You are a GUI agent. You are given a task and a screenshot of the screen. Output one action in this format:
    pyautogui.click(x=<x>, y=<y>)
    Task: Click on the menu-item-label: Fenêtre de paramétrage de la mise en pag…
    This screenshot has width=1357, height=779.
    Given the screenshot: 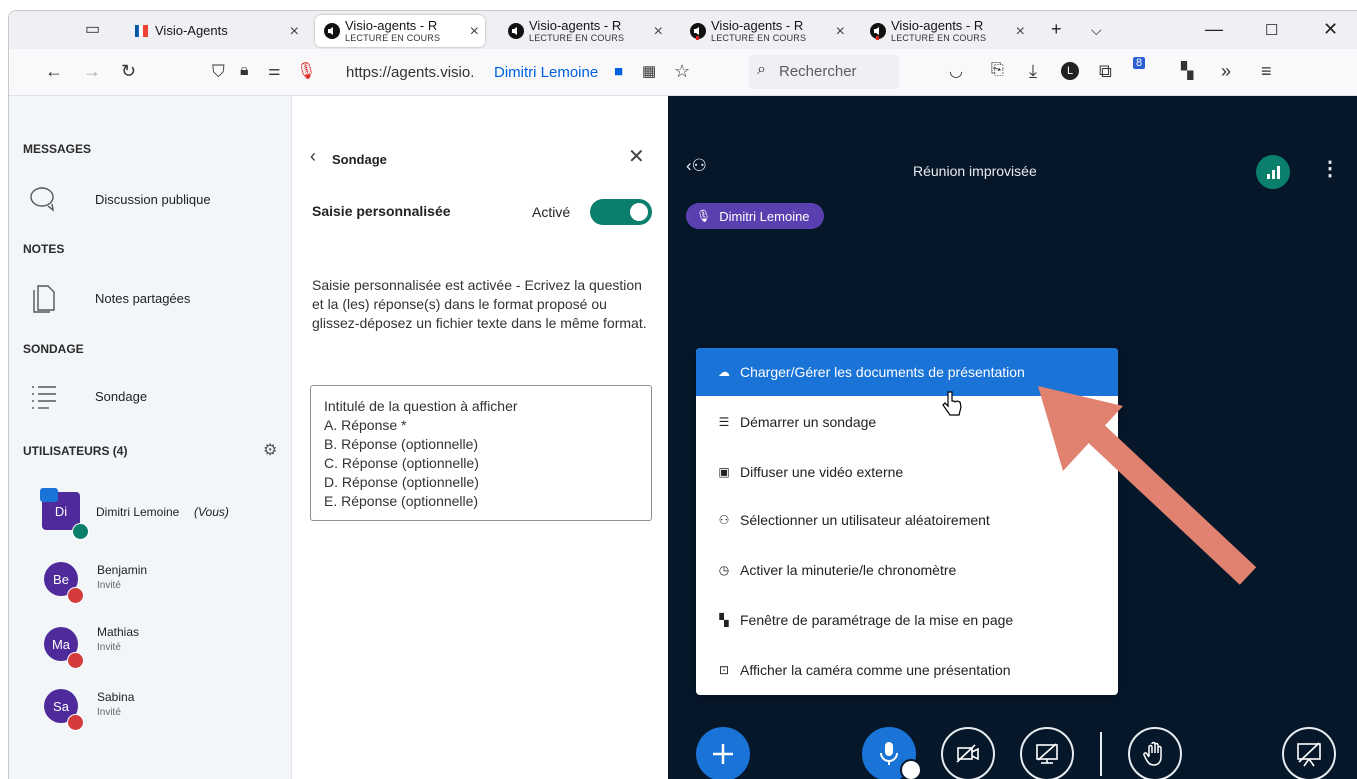 What is the action you would take?
    pyautogui.click(x=877, y=620)
    